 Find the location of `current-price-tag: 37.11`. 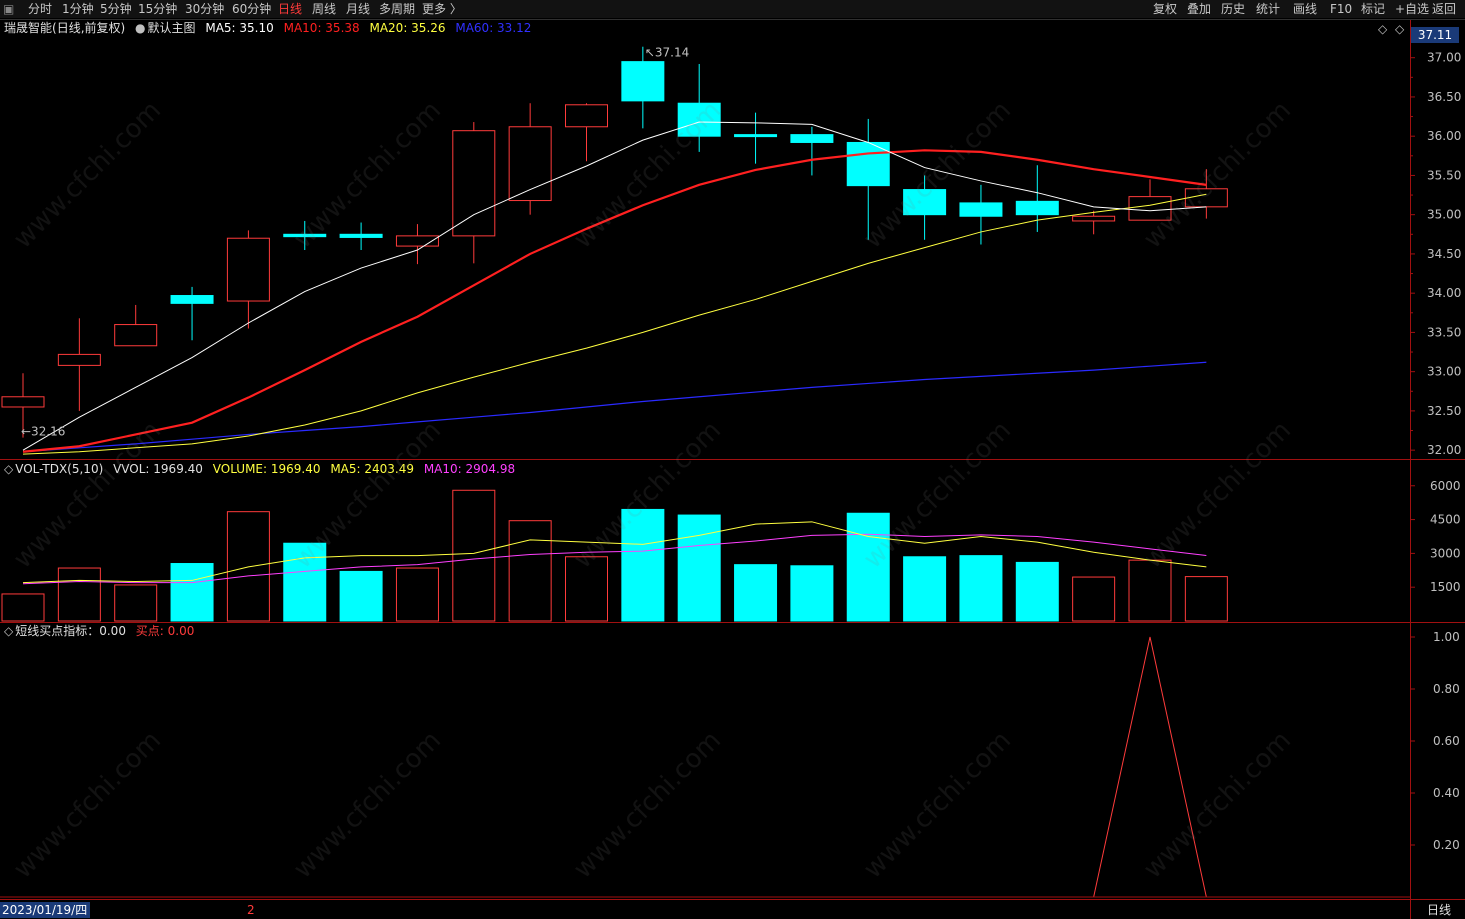

current-price-tag: 37.11 is located at coordinates (1435, 35).